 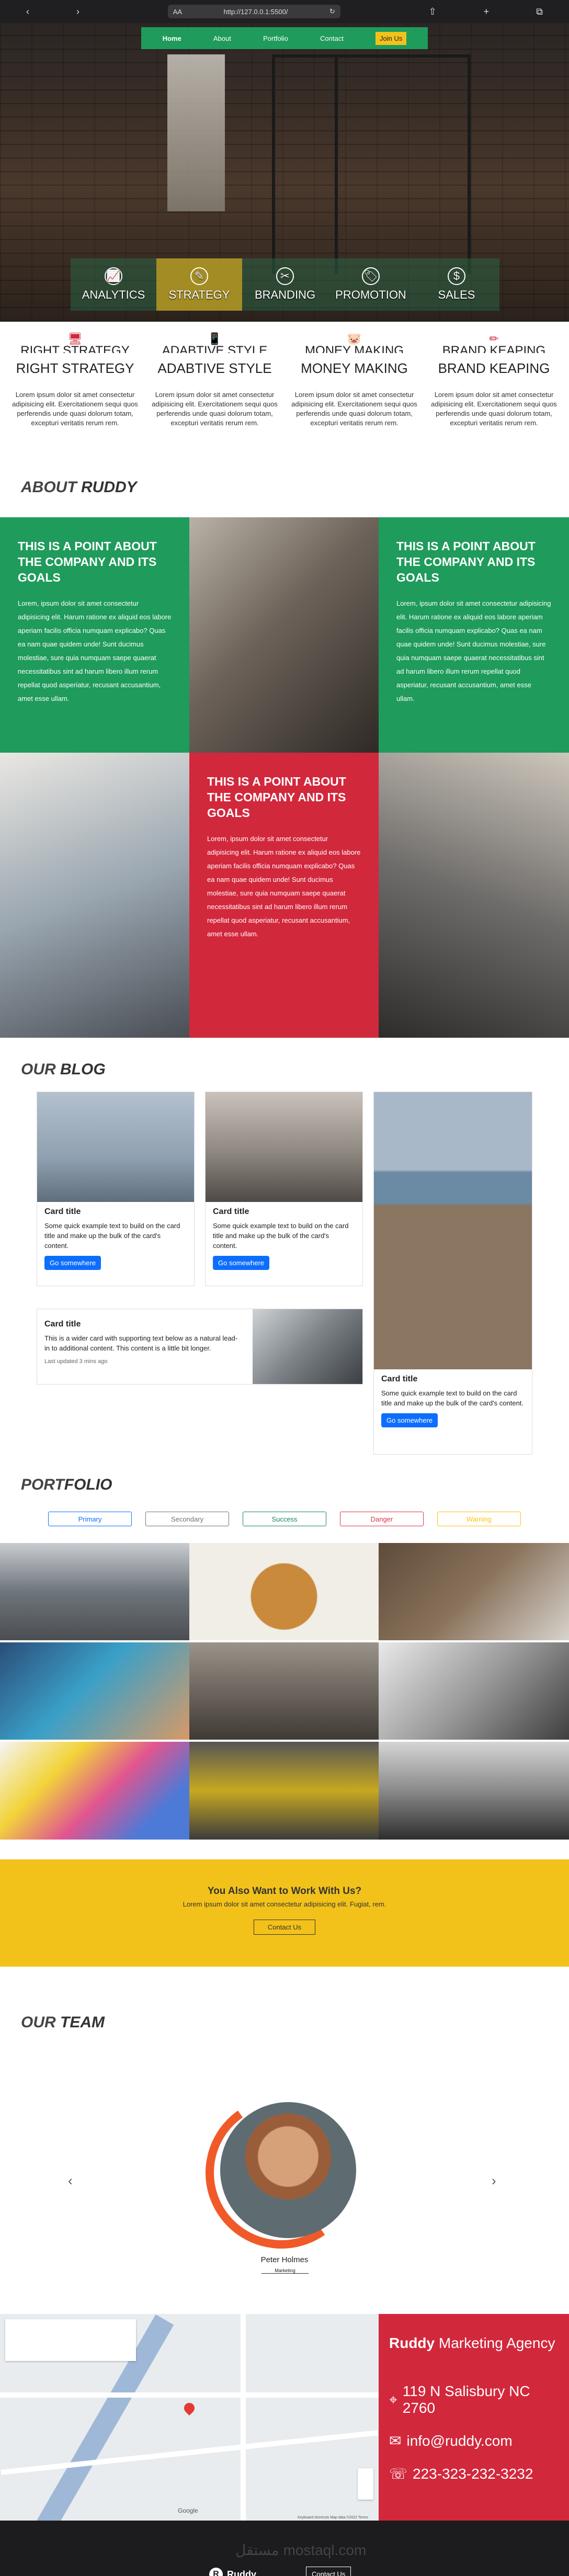 What do you see at coordinates (433, 11) in the screenshot?
I see `share-icon: ⇧` at bounding box center [433, 11].